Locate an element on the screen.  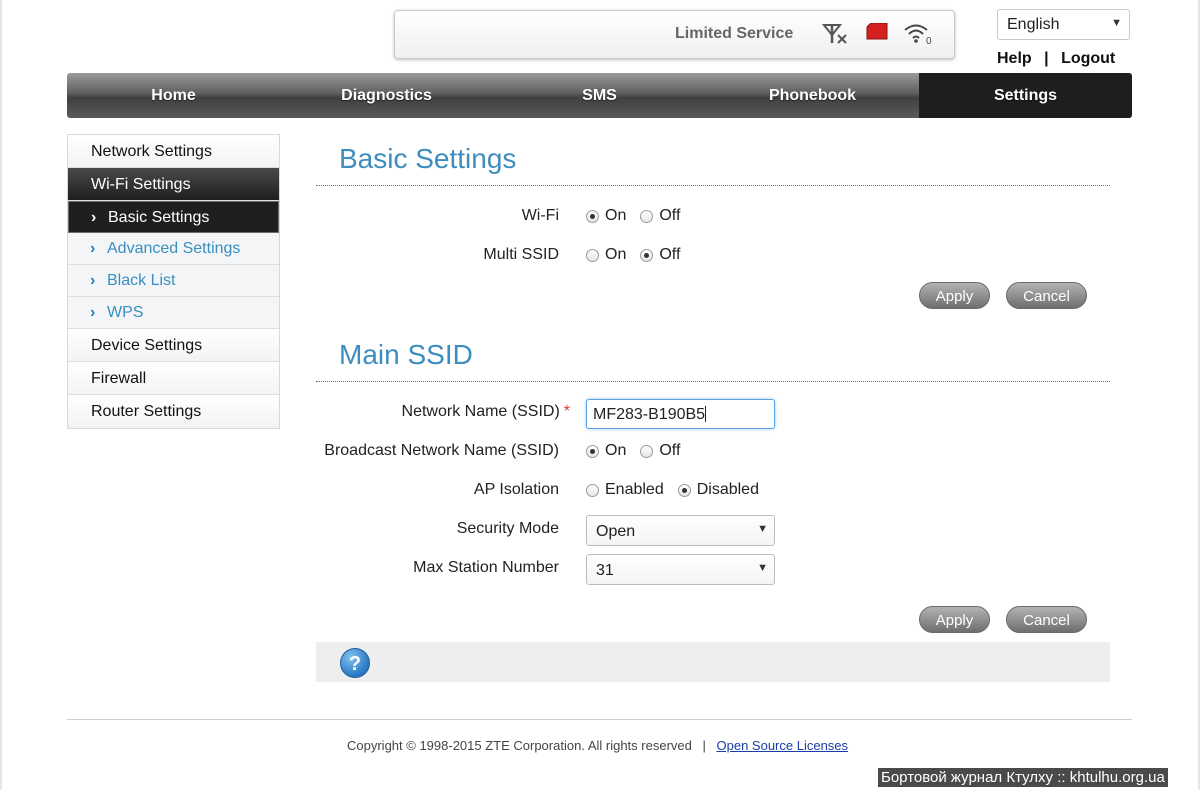
sidebar-item-label: WPS is located at coordinates (125, 312).